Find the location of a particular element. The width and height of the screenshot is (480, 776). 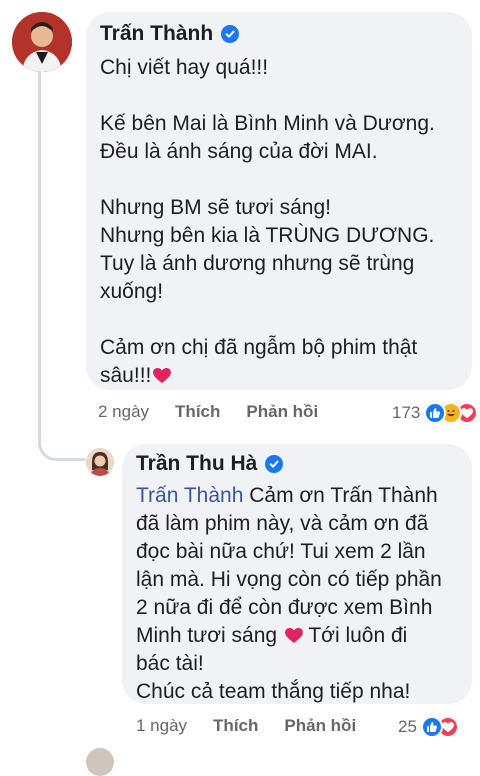

reaction-count: 173 is located at coordinates (406, 412).